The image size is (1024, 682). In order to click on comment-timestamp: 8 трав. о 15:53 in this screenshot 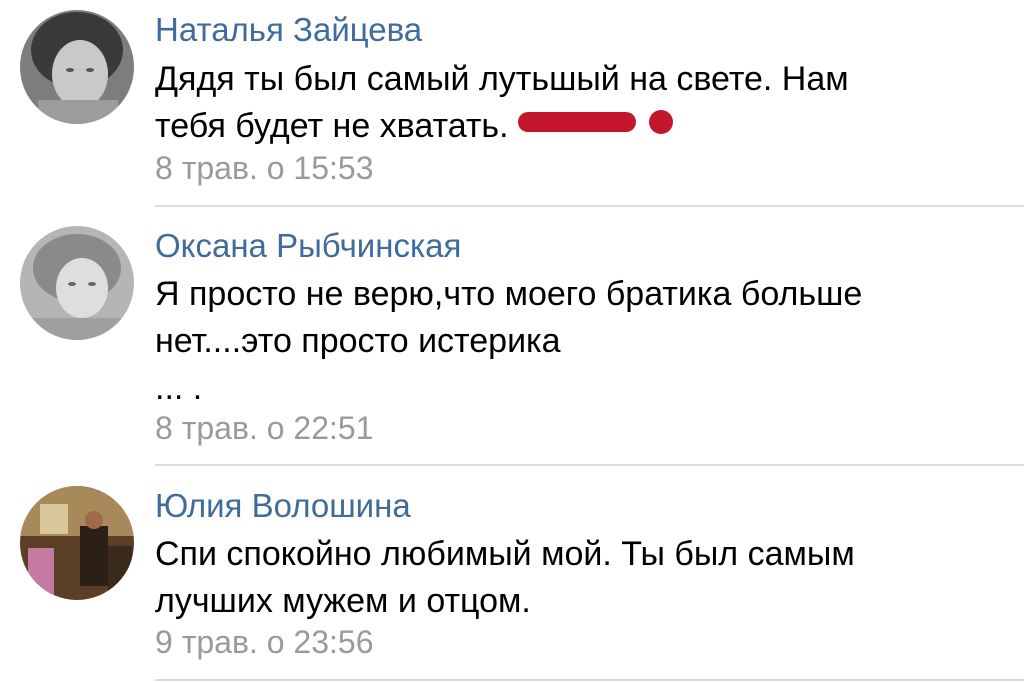, I will do `click(264, 168)`.